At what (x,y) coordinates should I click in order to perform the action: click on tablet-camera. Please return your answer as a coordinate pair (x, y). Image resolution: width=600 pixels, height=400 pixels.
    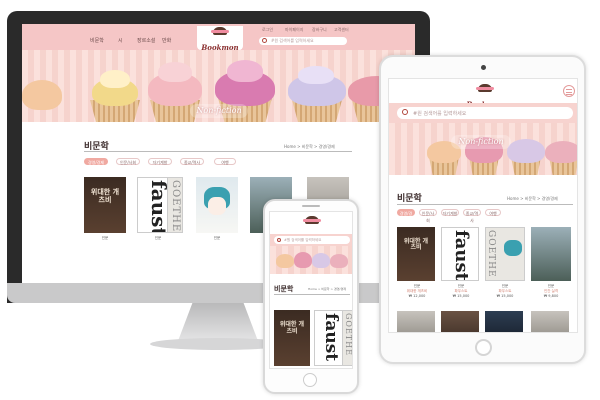
    Looking at the image, I should click on (483, 67).